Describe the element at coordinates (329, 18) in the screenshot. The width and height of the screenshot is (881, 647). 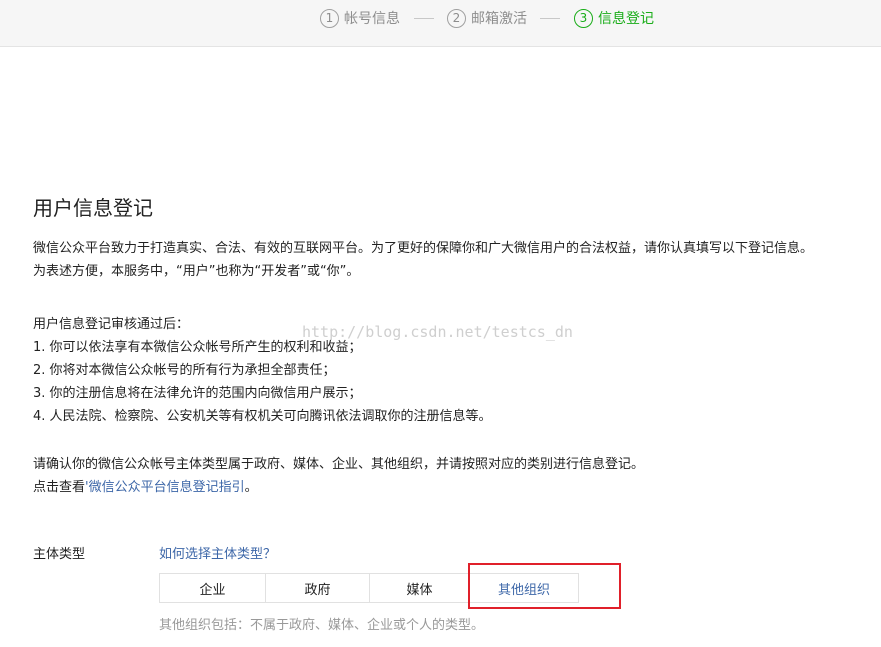
I see `step-number: 1` at that location.